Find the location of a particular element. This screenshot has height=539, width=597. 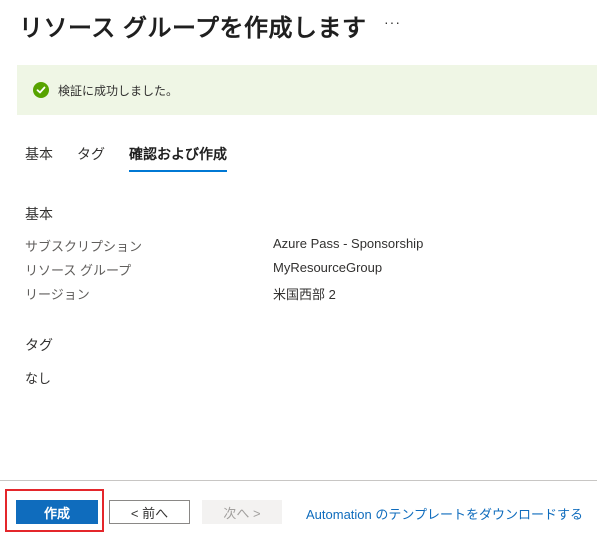

page-title: リソース グループを作成します is located at coordinates (193, 28).